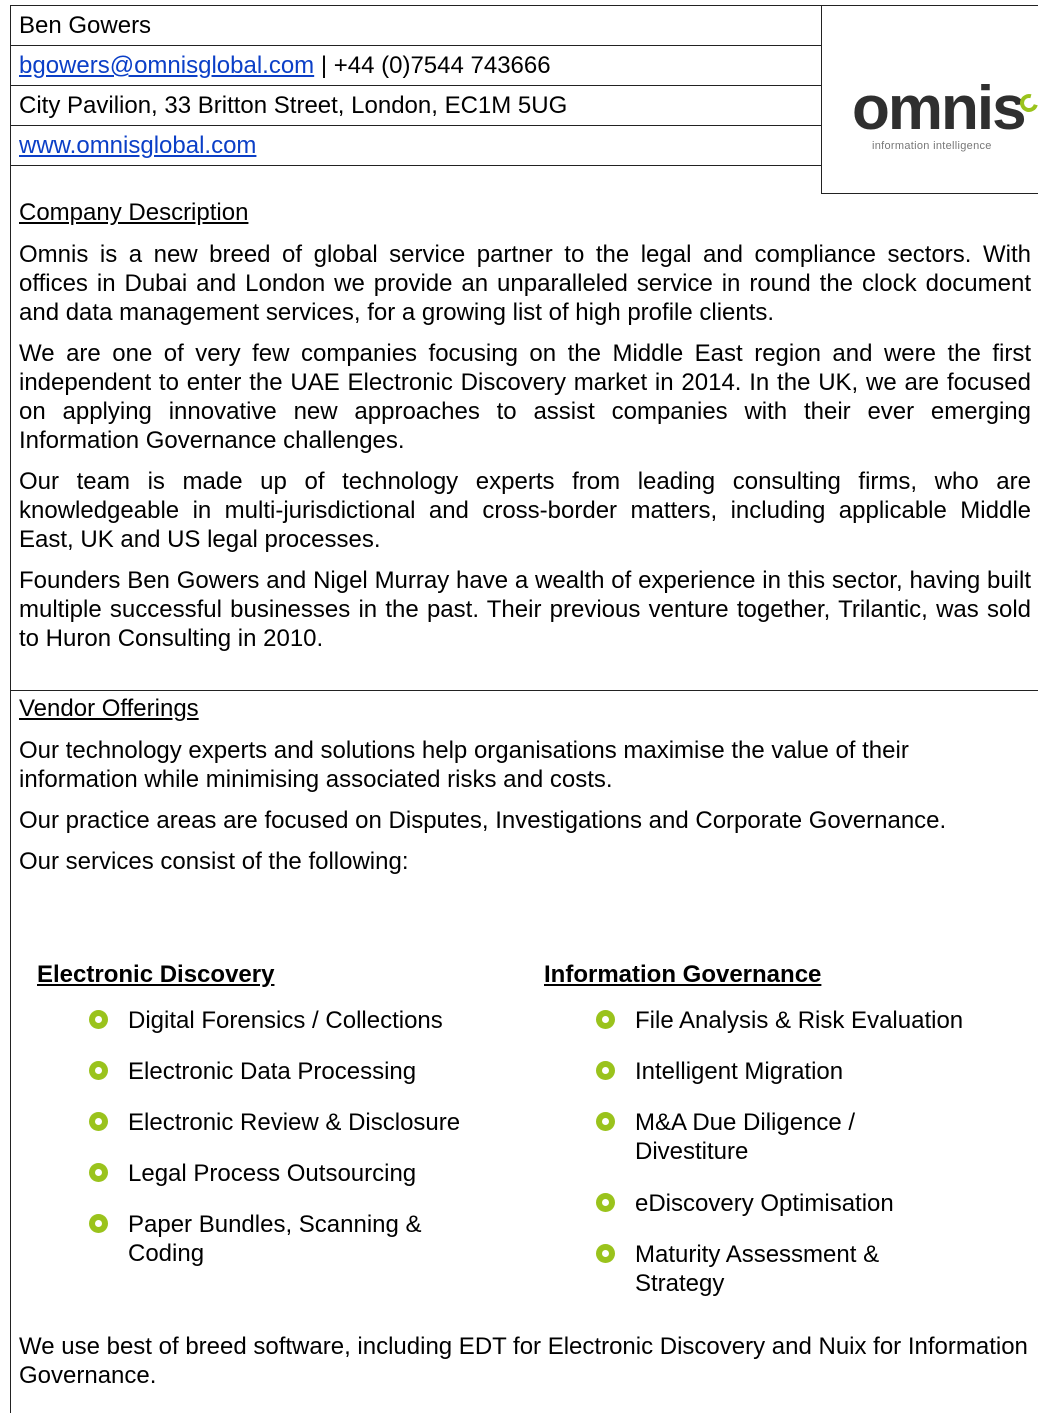 Image resolution: width=1038 pixels, height=1418 pixels. Describe the element at coordinates (799, 1020) in the screenshot. I see `list-item-label: File Analysis & Risk Evaluation` at that location.